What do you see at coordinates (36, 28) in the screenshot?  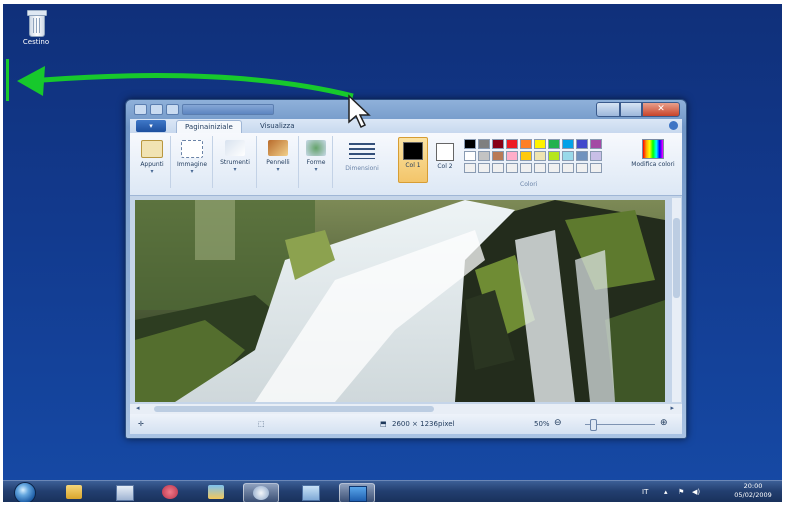 I see `recycle-bin: Cestino` at bounding box center [36, 28].